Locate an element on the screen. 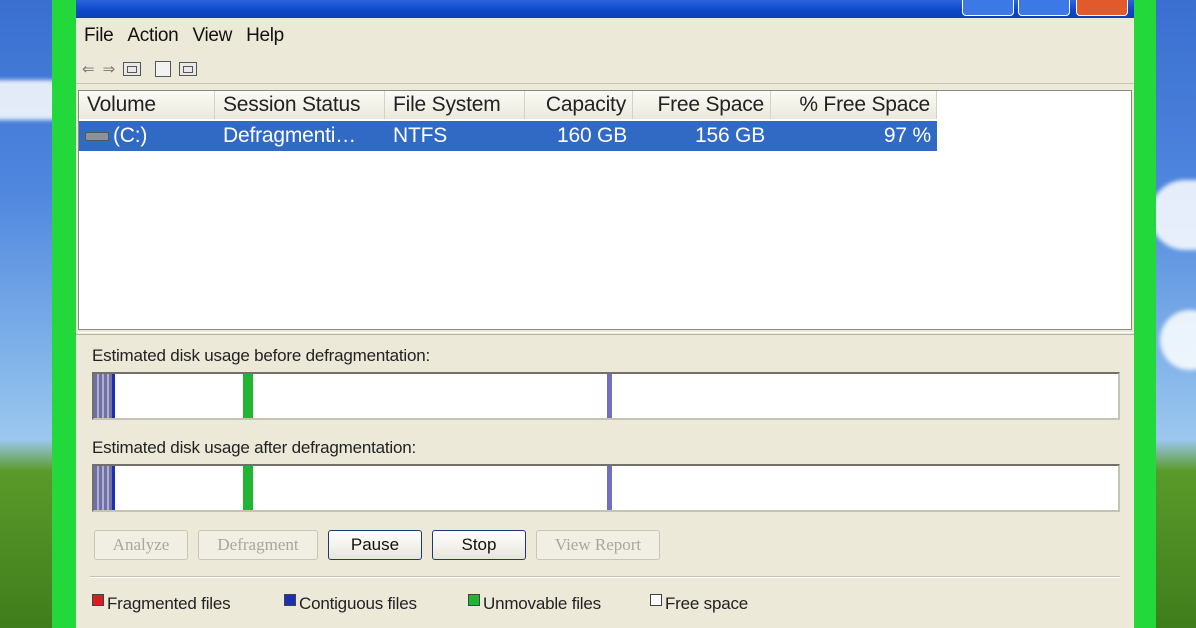 The height and width of the screenshot is (628, 1196). volume-cell: (C:) is located at coordinates (147, 136).